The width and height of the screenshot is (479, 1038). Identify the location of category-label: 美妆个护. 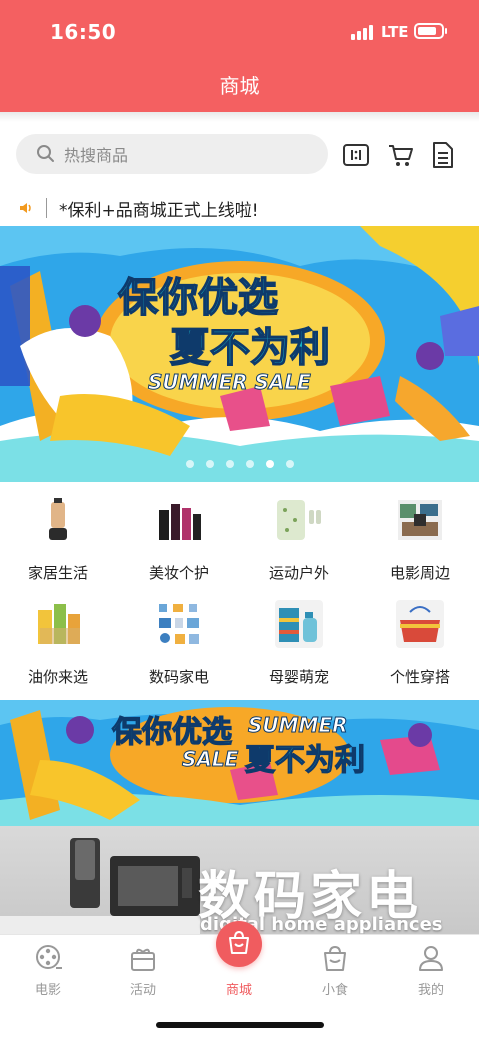
(178, 573).